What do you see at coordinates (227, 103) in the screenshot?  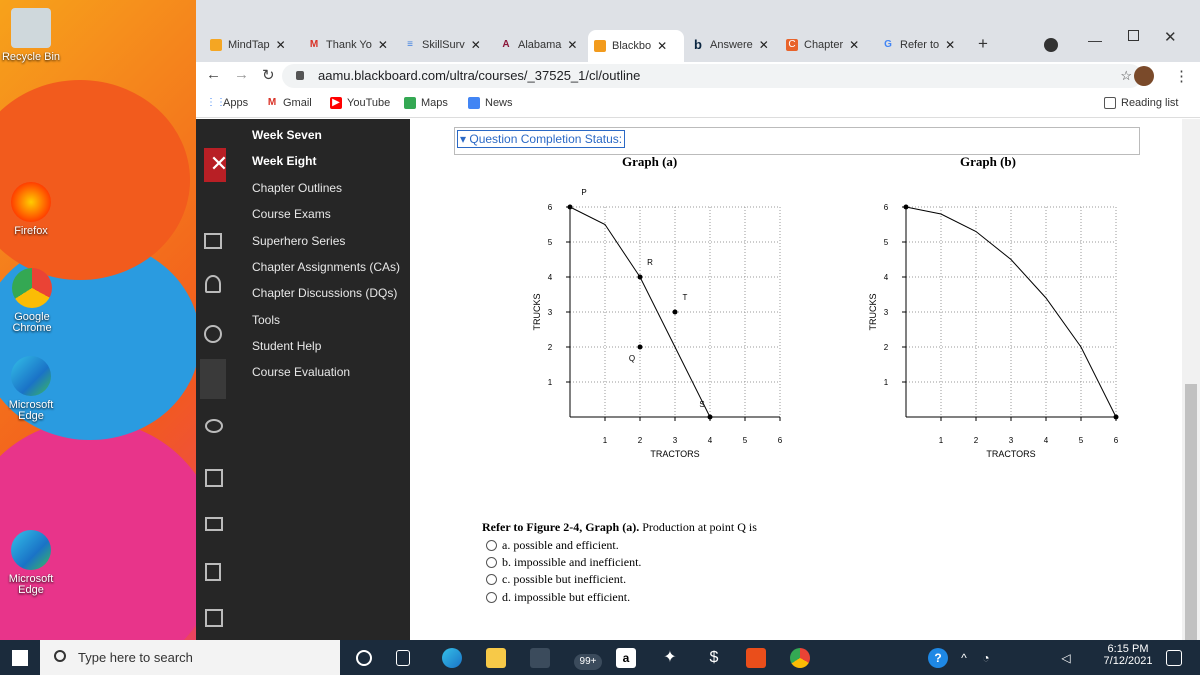 I see `bookmark-apps: ⋮⋮ Apps` at bounding box center [227, 103].